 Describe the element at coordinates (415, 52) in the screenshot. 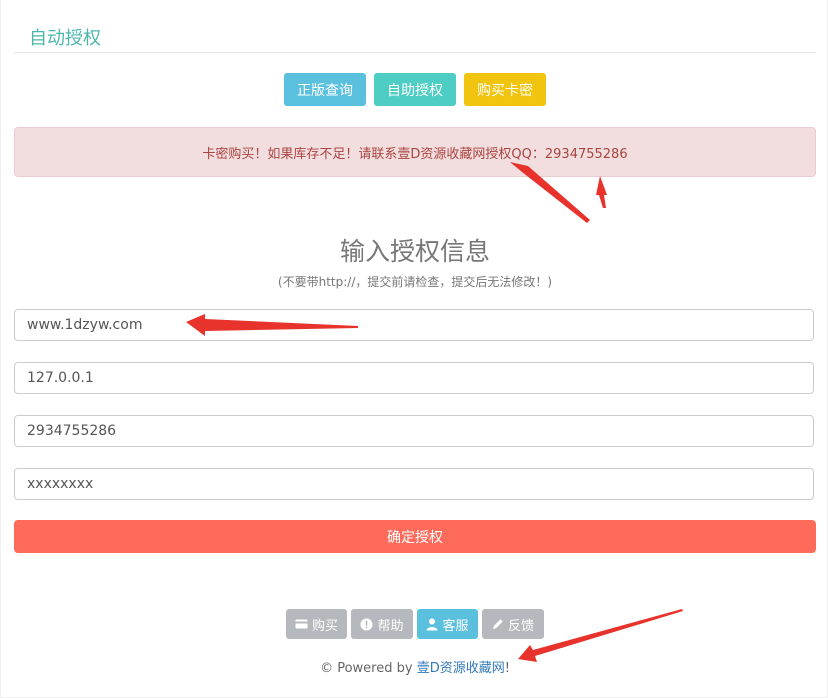

I see `title-divider` at that location.